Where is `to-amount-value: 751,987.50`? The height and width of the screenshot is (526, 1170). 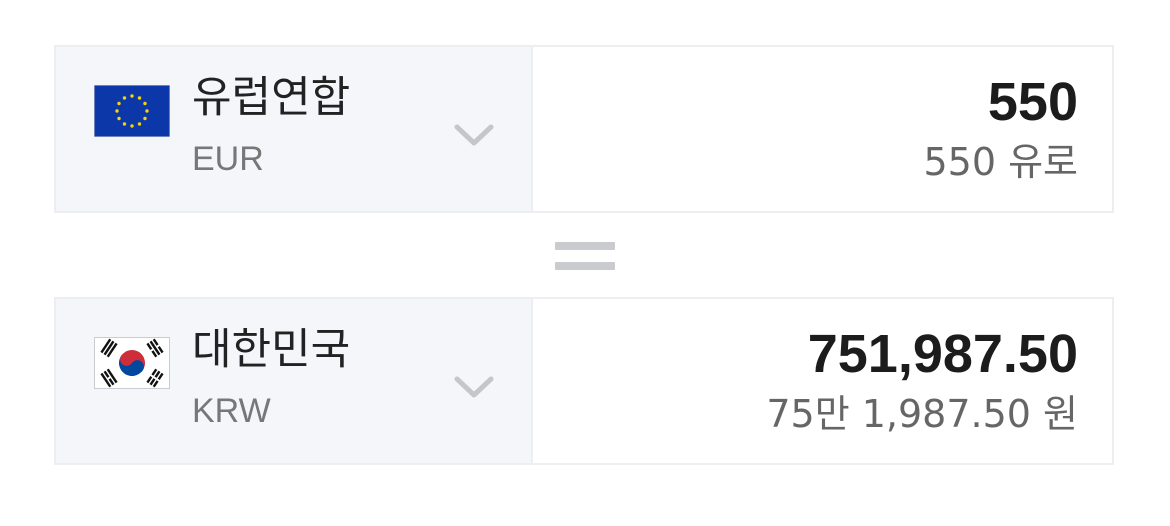
to-amount-value: 751,987.50 is located at coordinates (942, 354).